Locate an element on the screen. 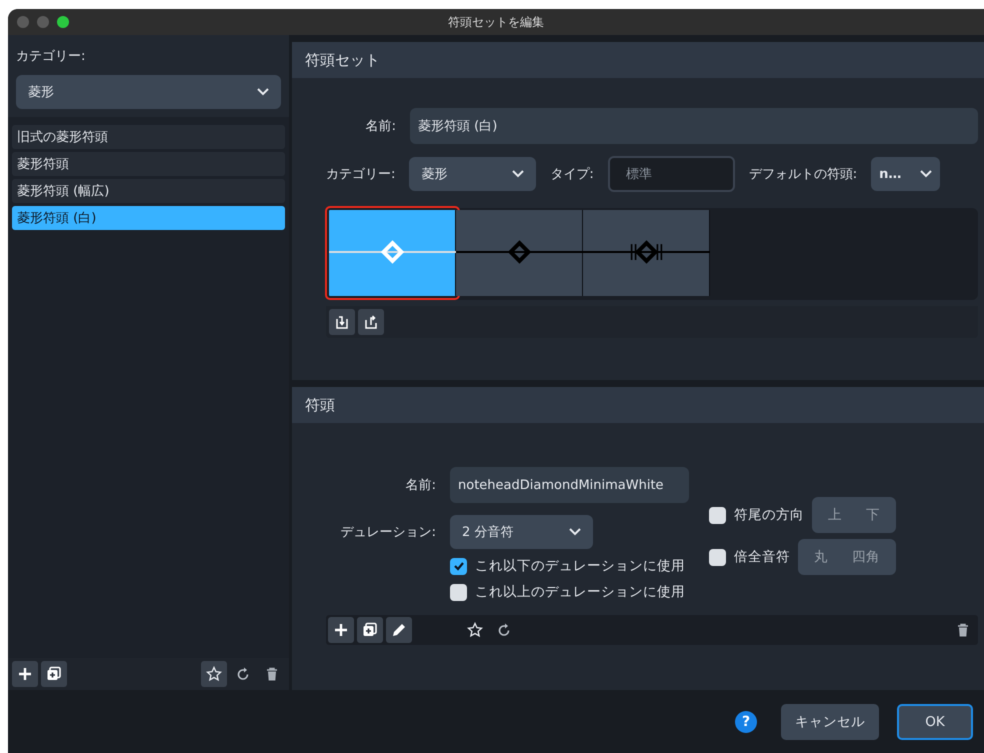  checkbox-label: これ以下のデュレーションに使用 is located at coordinates (580, 566).